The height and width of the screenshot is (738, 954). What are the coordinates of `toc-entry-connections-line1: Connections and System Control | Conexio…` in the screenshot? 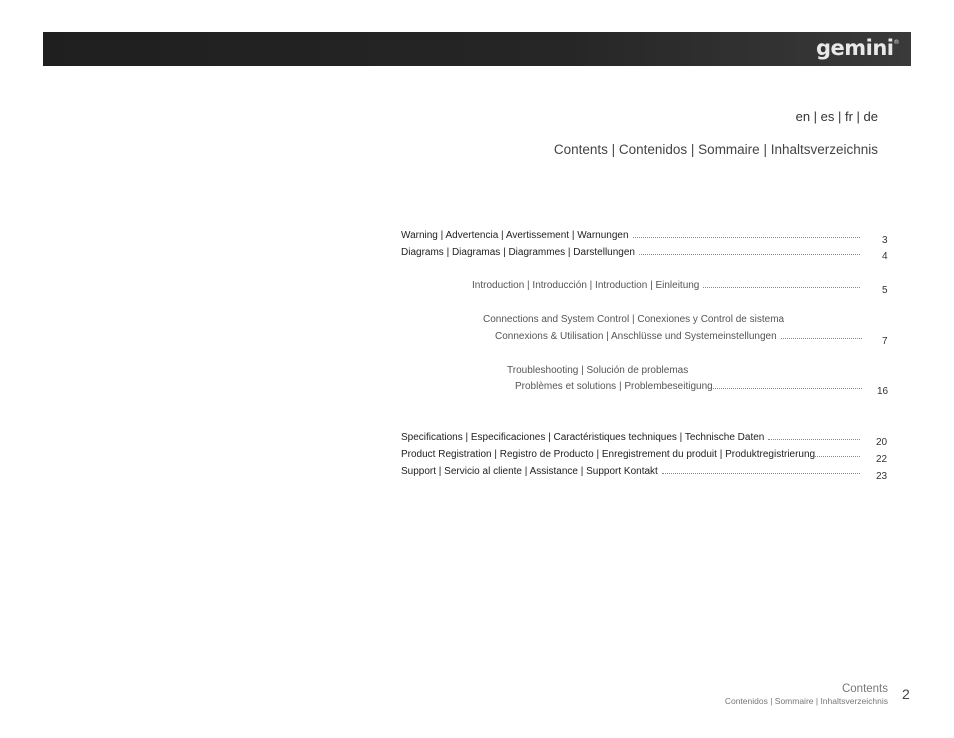 It's located at (633, 319).